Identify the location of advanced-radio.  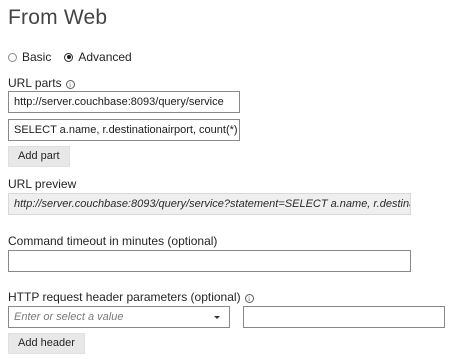
(69, 57).